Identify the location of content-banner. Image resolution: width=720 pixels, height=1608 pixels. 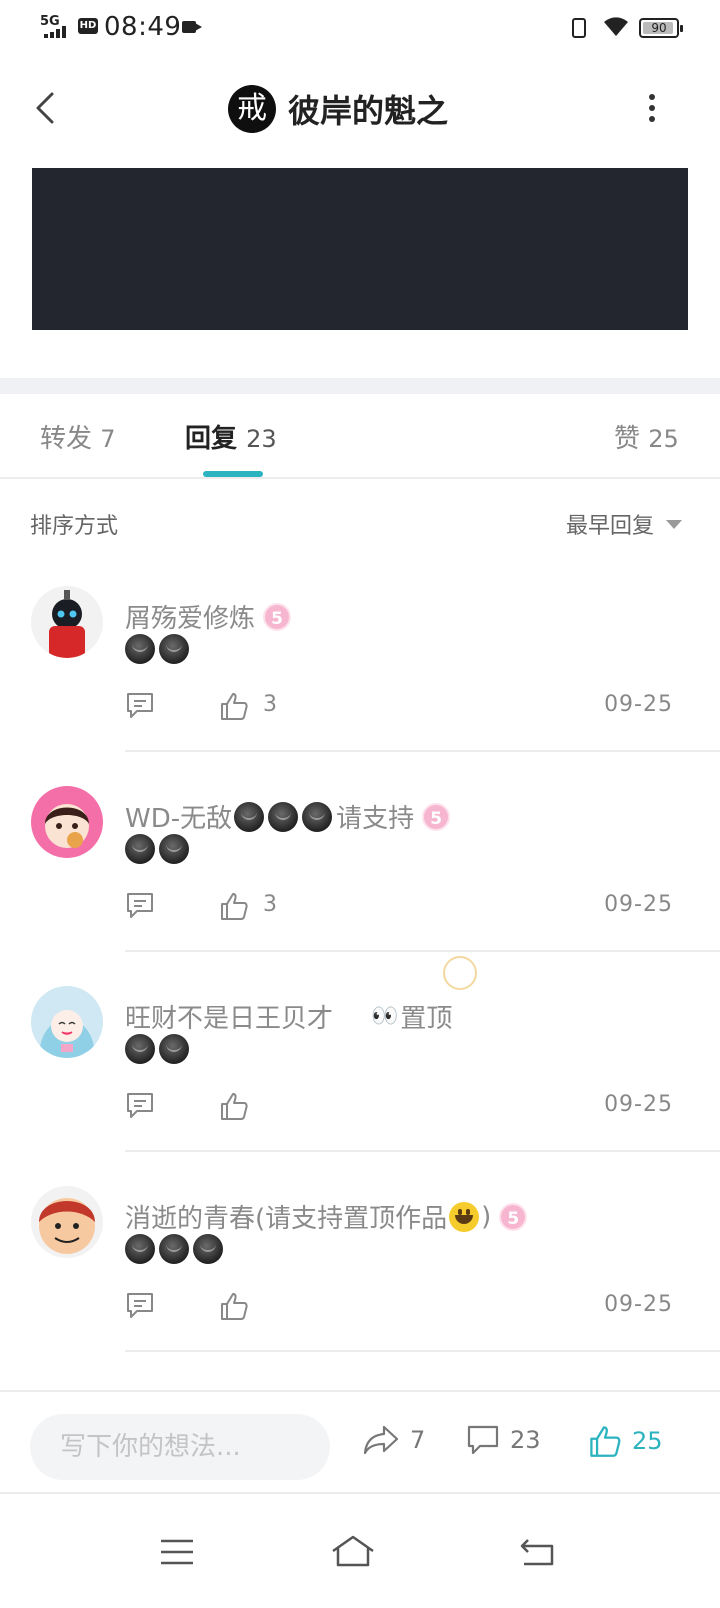
(360, 249).